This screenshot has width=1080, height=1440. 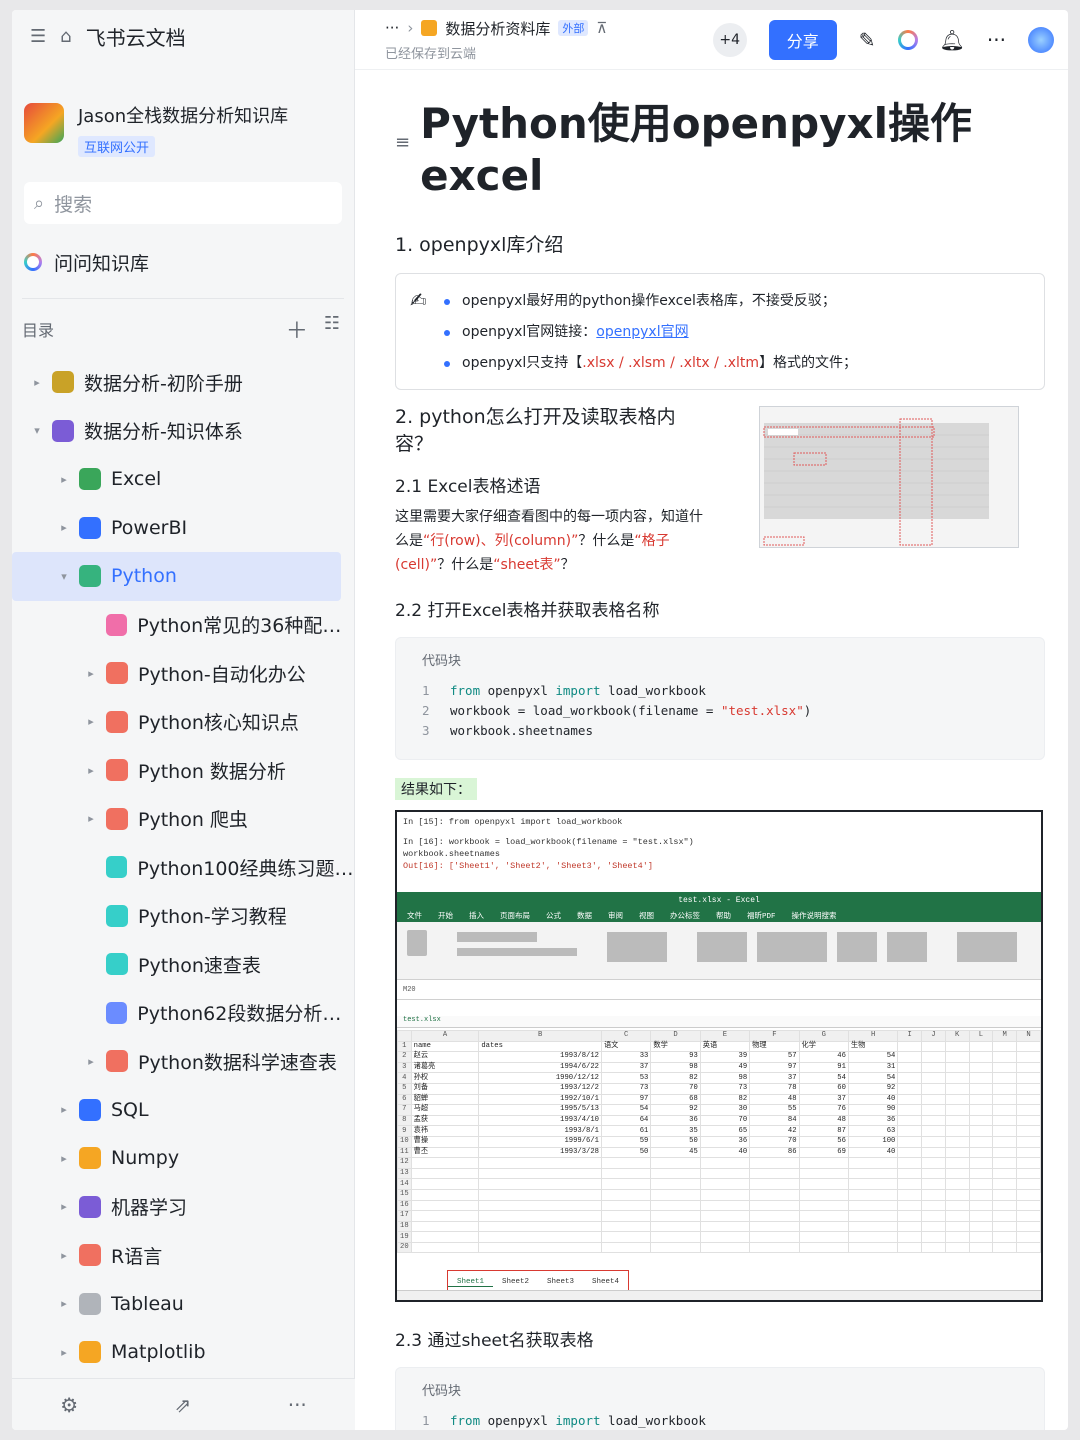 What do you see at coordinates (445, 1120) in the screenshot?
I see `grid-cell: 孟获` at bounding box center [445, 1120].